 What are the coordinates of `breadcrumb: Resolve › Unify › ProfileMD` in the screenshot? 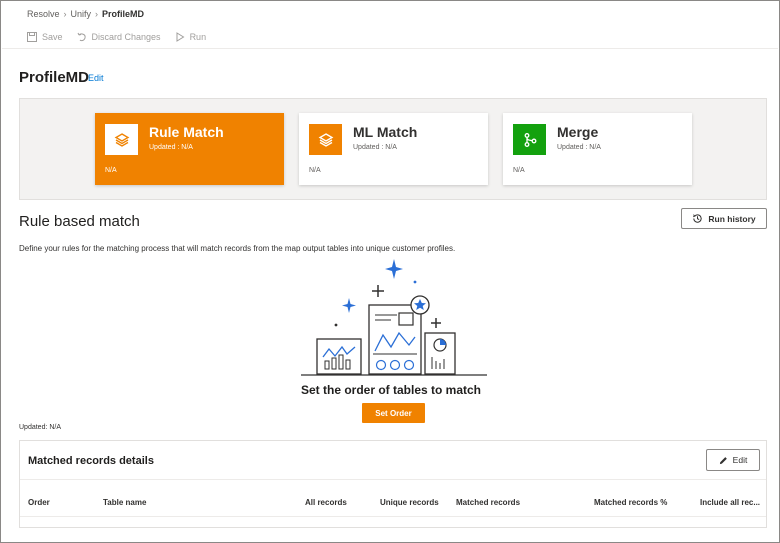 It's located at (85, 14).